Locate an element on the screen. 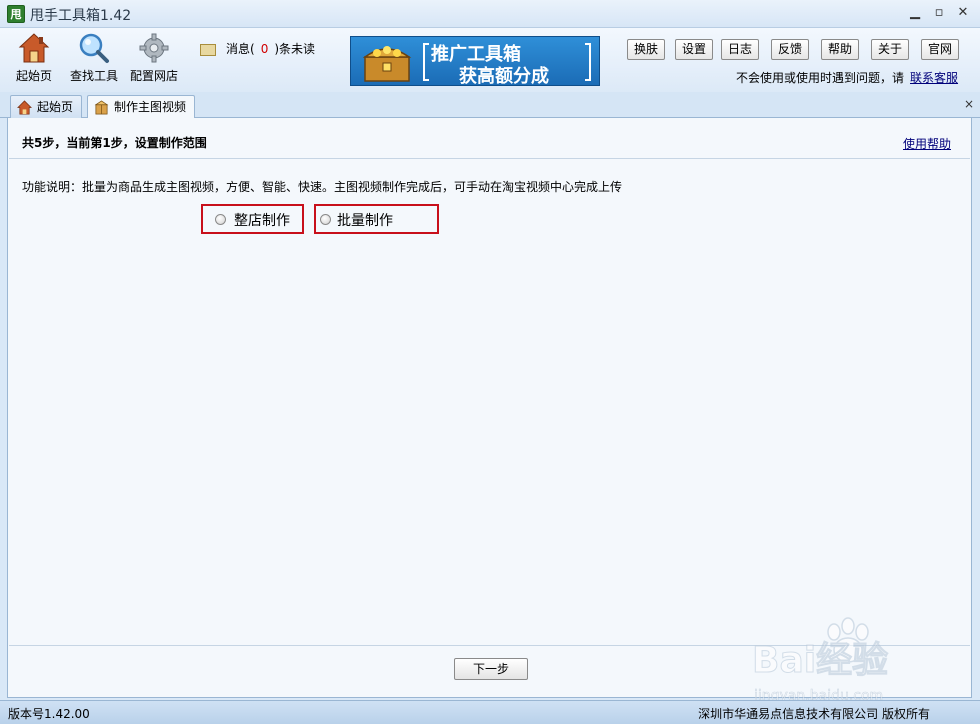 This screenshot has width=980, height=724. close-button: ✕ is located at coordinates (963, 13).